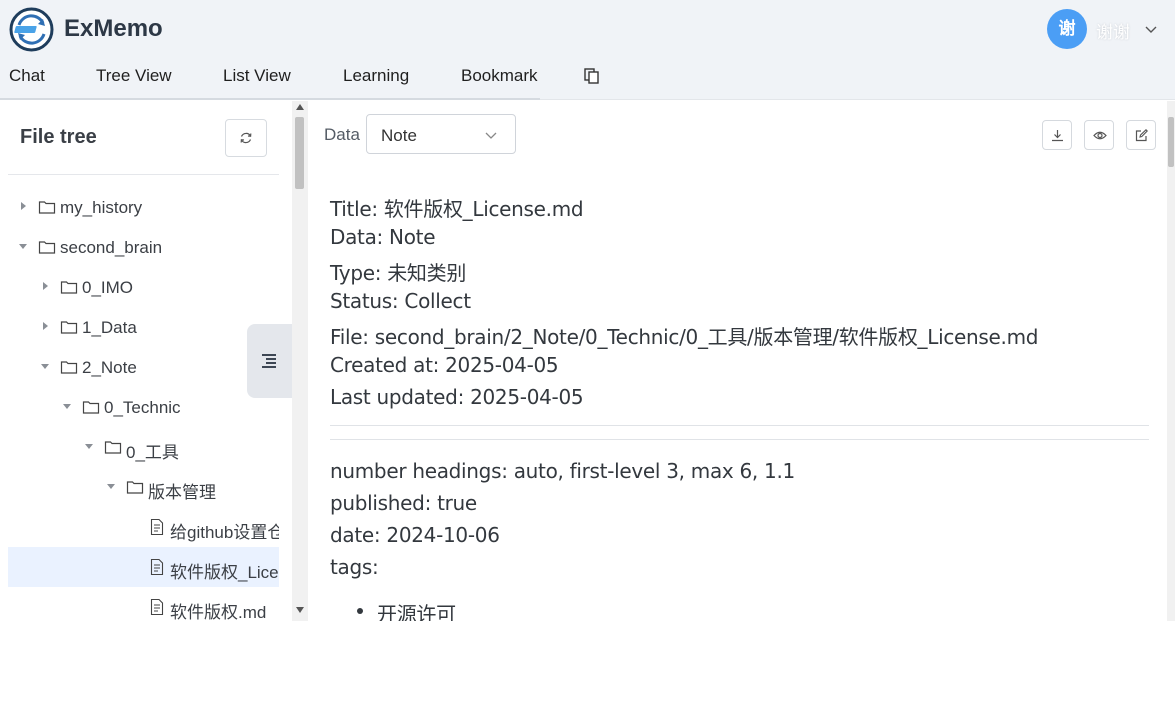 Image resolution: width=1175 pixels, height=715 pixels. What do you see at coordinates (182, 492) in the screenshot?
I see `tree-item-label: 版本管理` at bounding box center [182, 492].